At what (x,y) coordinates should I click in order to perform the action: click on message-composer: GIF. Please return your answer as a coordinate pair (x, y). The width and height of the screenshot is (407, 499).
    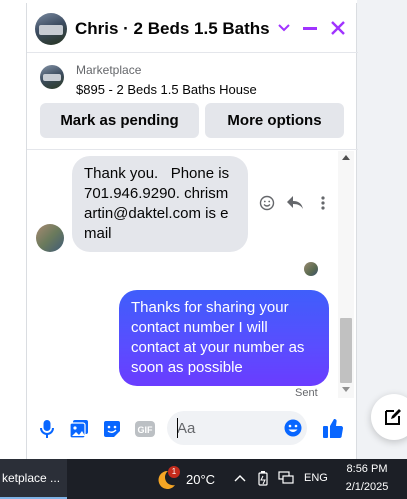
    Looking at the image, I should click on (192, 429).